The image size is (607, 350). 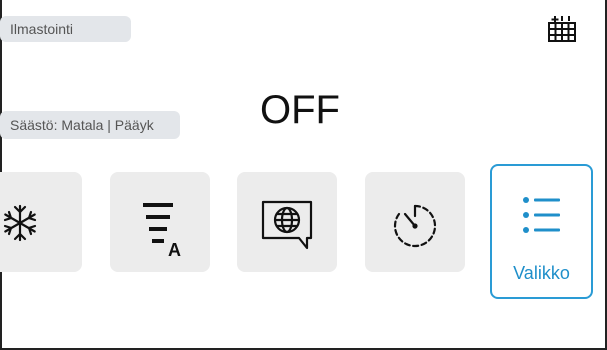 I want to click on cooling-mode-button, so click(x=41, y=222).